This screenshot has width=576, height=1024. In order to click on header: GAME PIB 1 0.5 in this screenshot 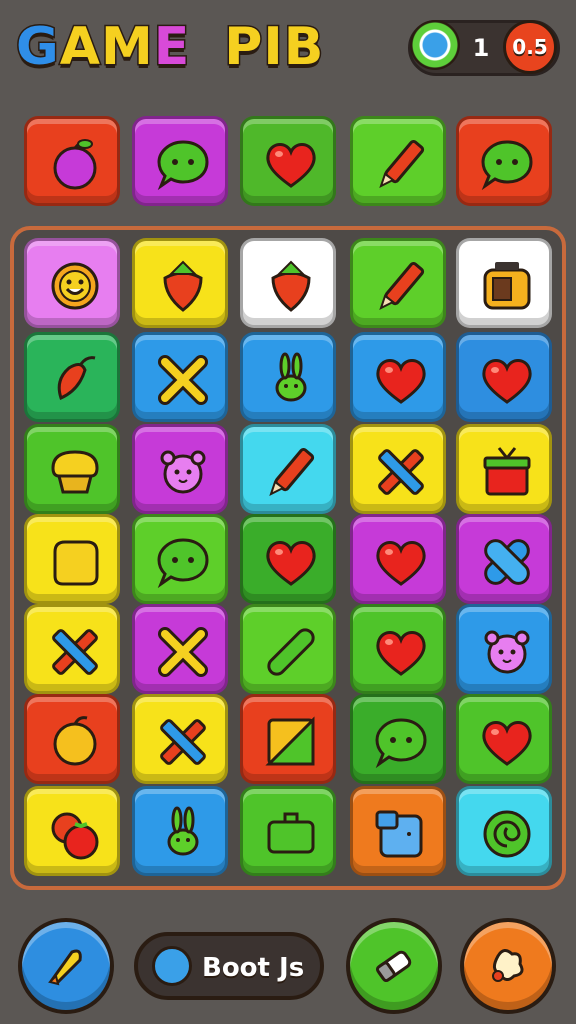, I will do `click(288, 50)`.